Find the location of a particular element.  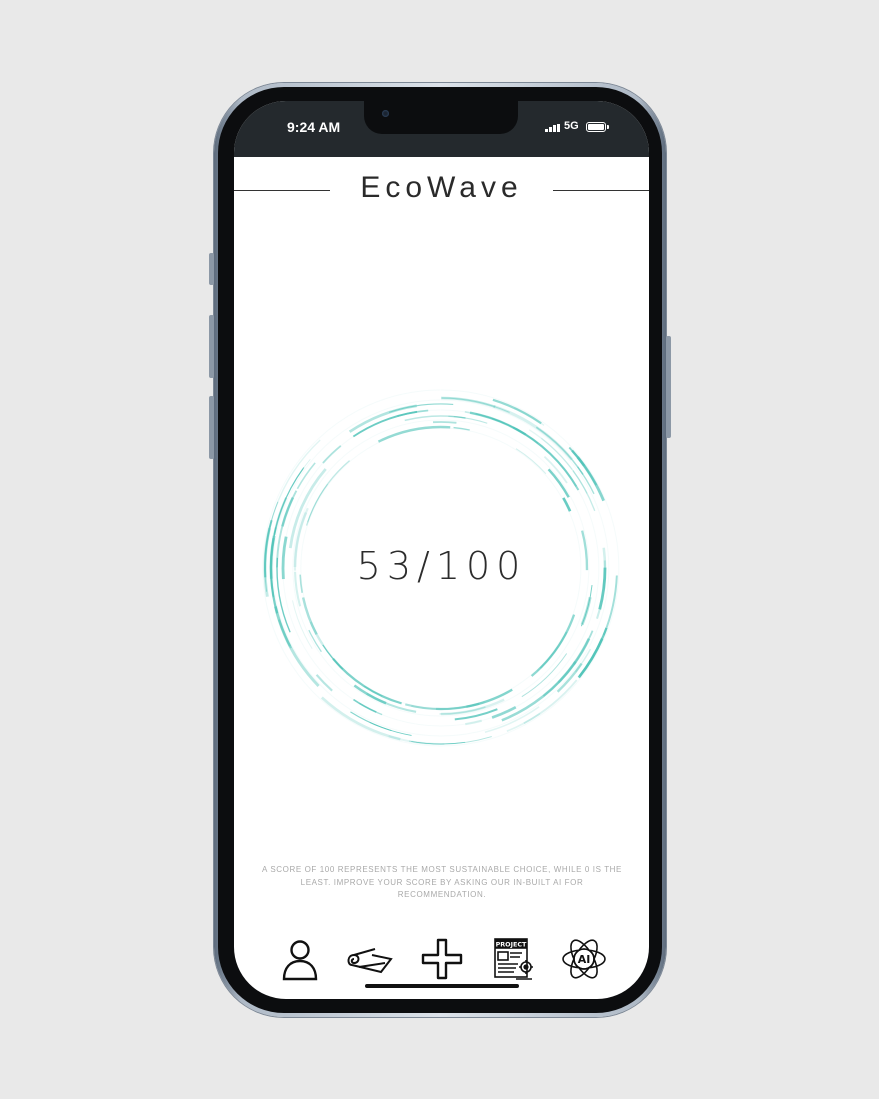

ai-atom-icon: AI is located at coordinates (584, 959).